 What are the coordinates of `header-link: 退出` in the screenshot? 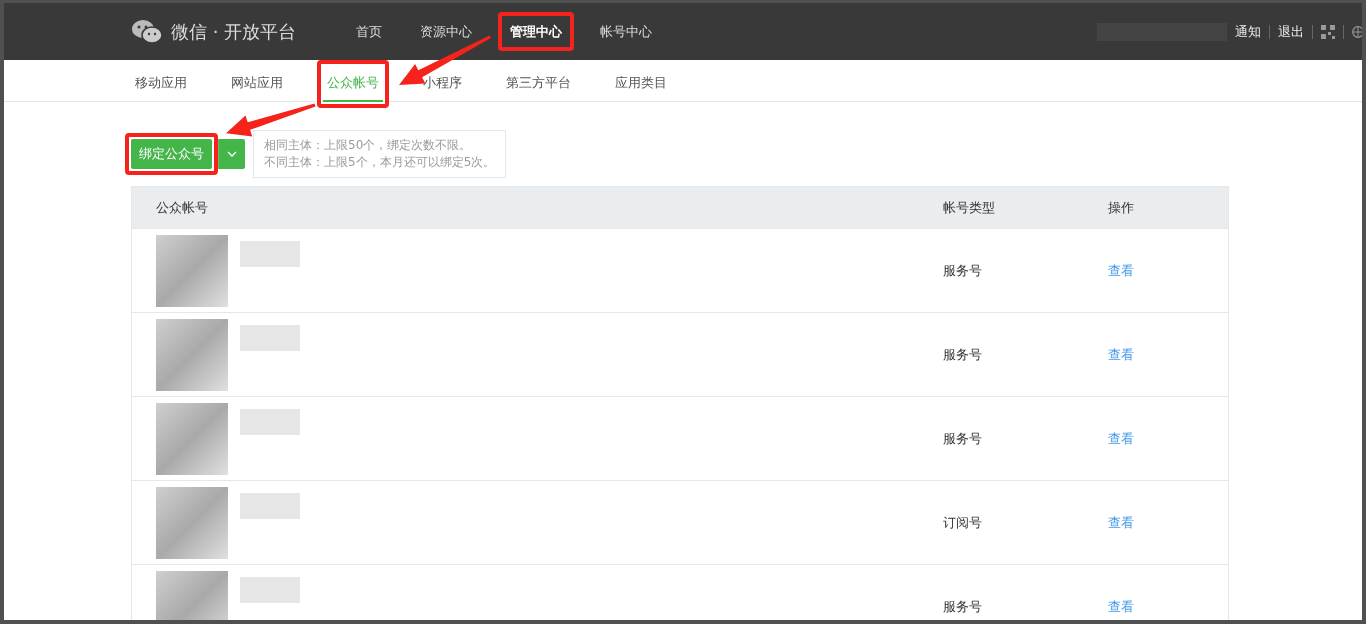 It's located at (1291, 31).